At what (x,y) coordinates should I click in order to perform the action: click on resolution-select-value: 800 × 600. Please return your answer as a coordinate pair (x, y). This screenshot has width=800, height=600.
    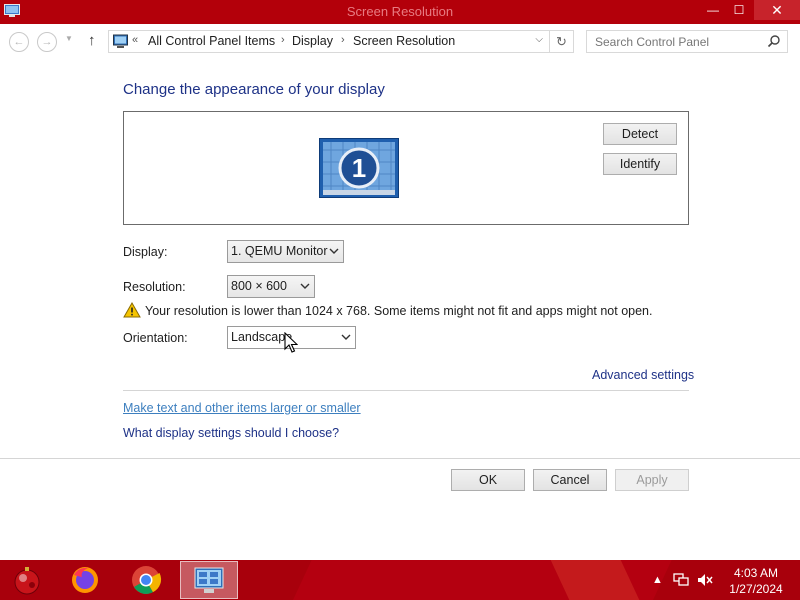
    Looking at the image, I should click on (259, 286).